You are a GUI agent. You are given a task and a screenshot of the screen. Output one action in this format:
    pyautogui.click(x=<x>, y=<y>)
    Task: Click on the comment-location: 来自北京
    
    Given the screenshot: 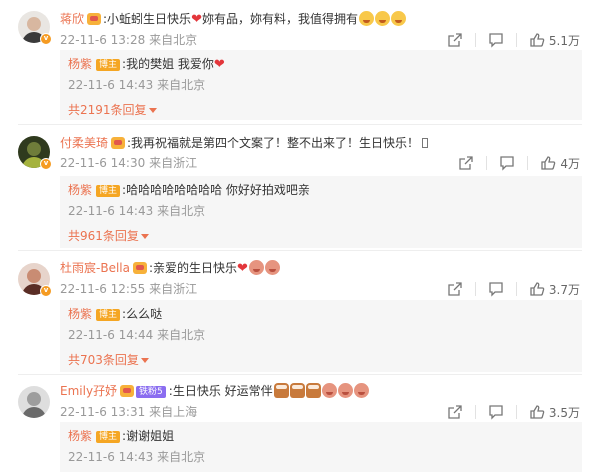 What is the action you would take?
    pyautogui.click(x=173, y=40)
    